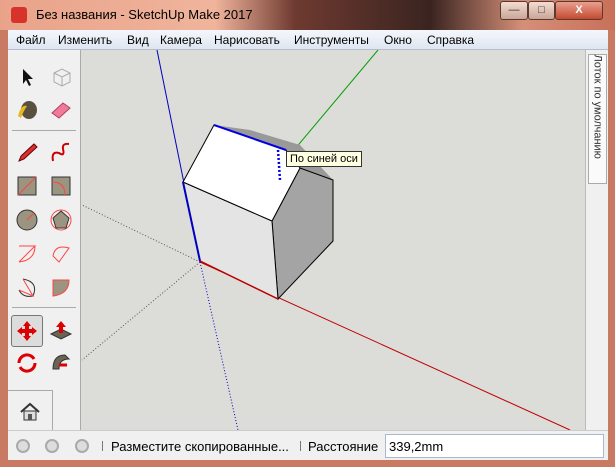  I want to click on user-icon, so click(82, 446).